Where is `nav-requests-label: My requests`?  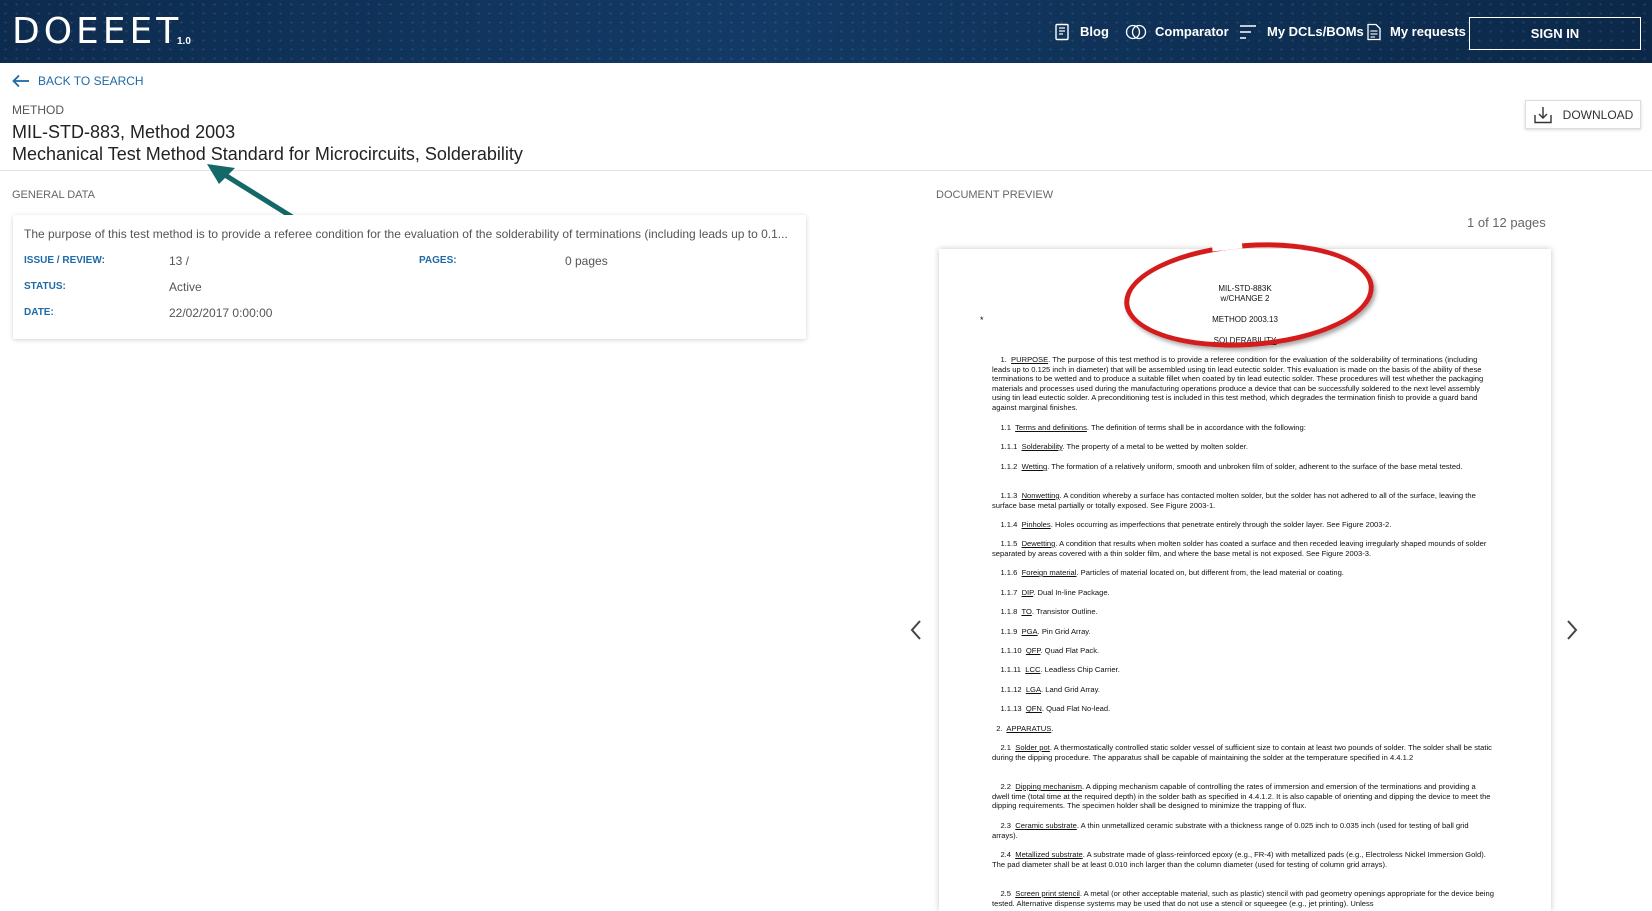
nav-requests-label: My requests is located at coordinates (1428, 31).